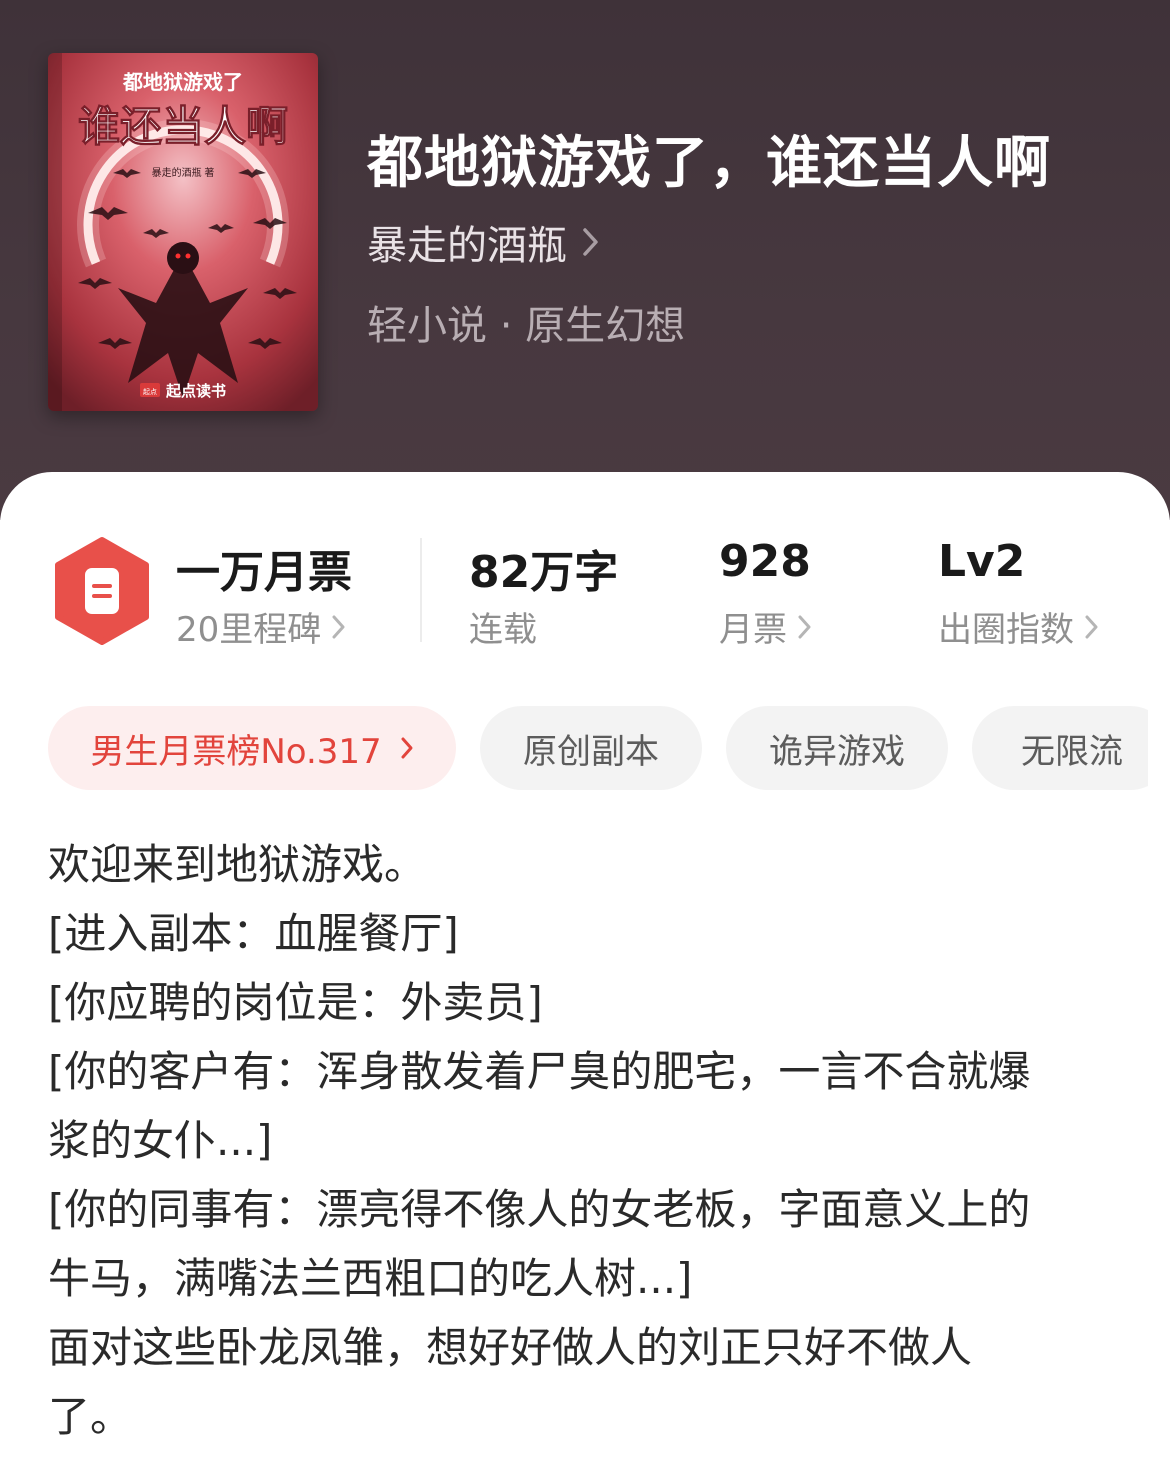  I want to click on cover-big-title: 谁还当人啊, so click(183, 126).